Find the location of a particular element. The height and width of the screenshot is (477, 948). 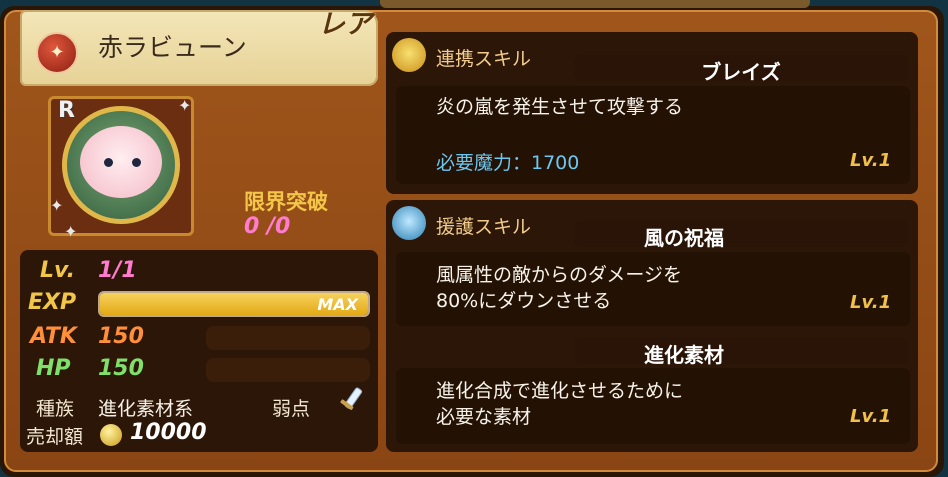

unit-name: 赤ラビューン is located at coordinates (172, 47).